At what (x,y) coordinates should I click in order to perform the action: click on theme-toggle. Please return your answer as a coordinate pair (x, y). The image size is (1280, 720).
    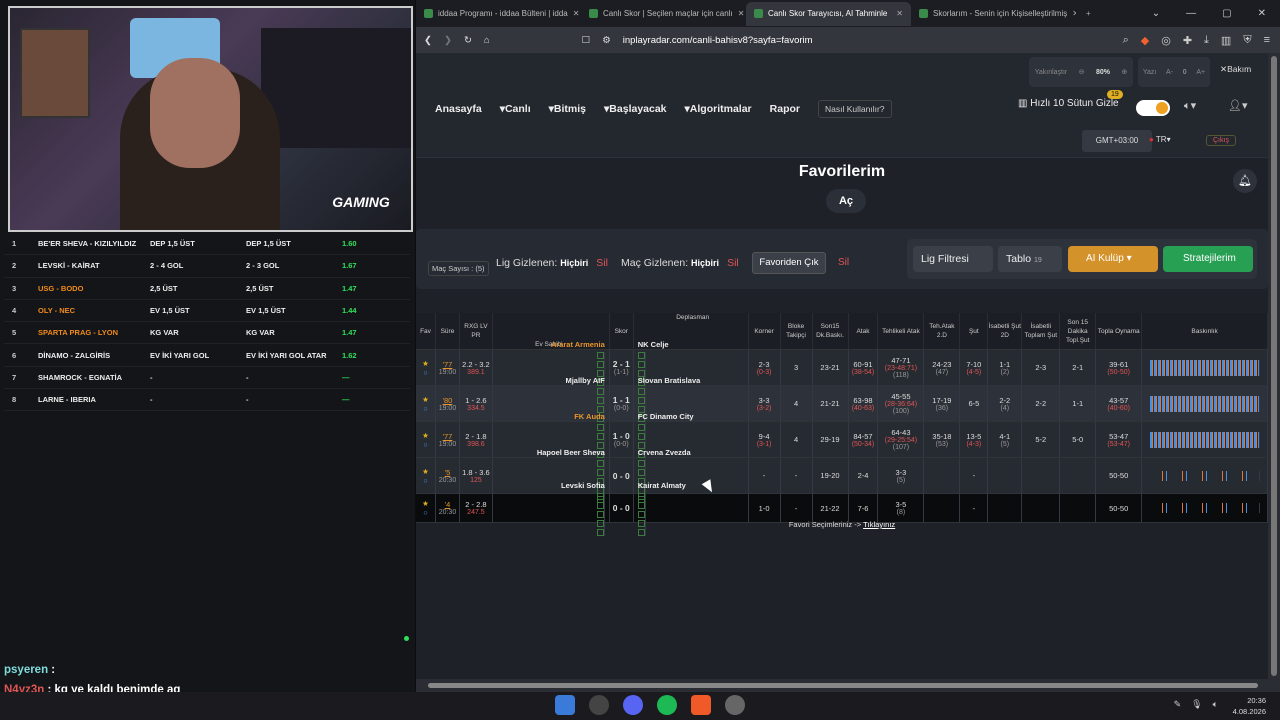
    Looking at the image, I should click on (1153, 108).